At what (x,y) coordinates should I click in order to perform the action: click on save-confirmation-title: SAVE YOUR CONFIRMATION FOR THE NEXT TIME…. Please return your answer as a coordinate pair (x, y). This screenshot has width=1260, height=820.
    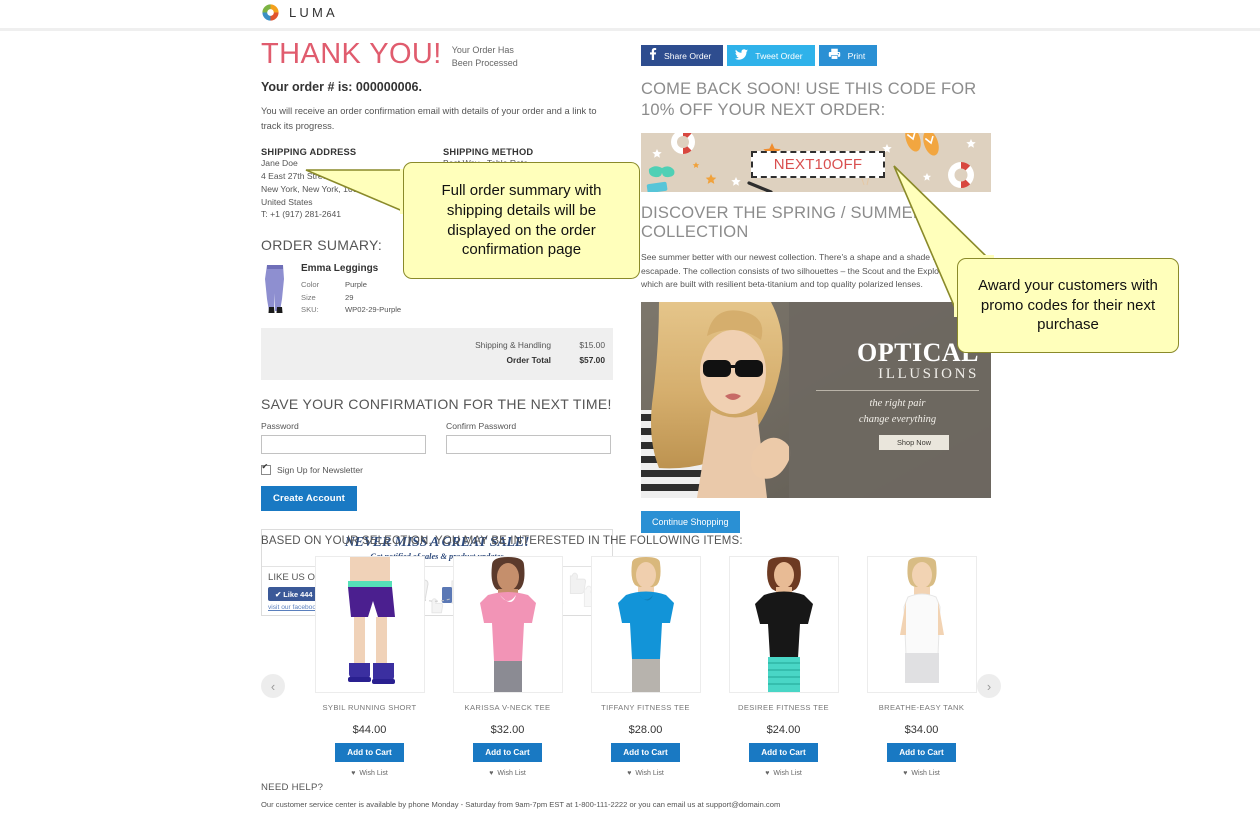
    Looking at the image, I should click on (436, 404).